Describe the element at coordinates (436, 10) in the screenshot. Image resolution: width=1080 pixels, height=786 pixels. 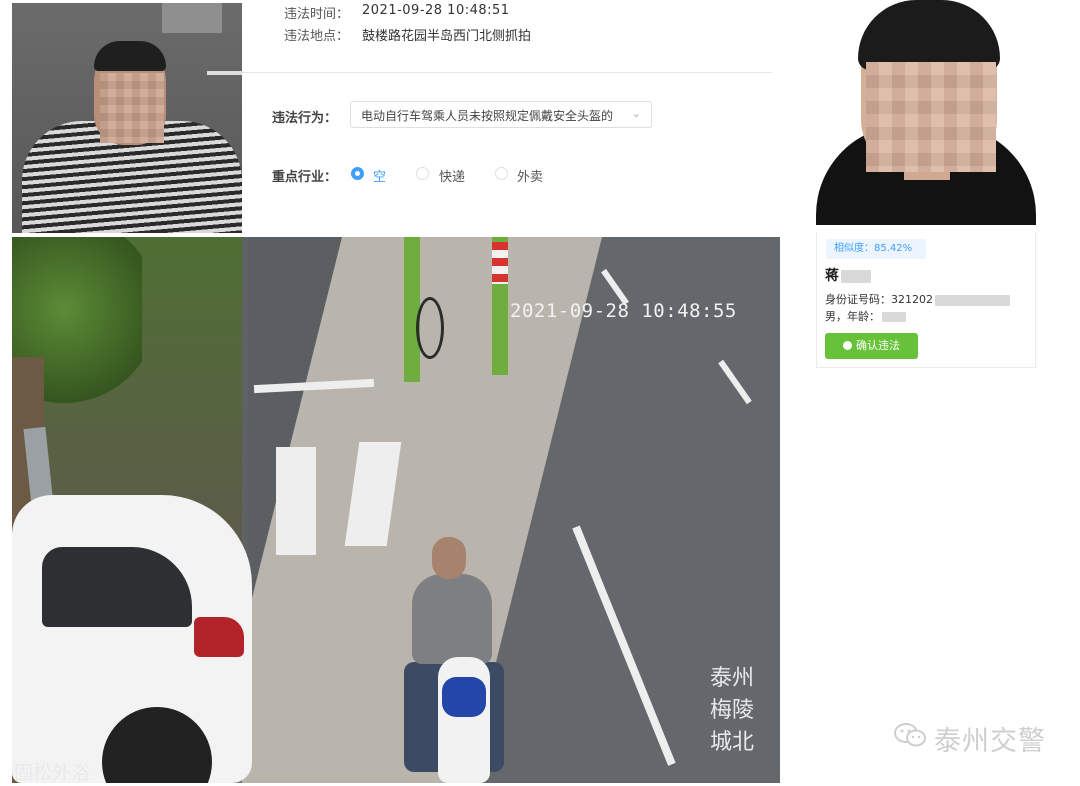
I see `violation-time-value: 2021-09-28 10:48:51` at that location.